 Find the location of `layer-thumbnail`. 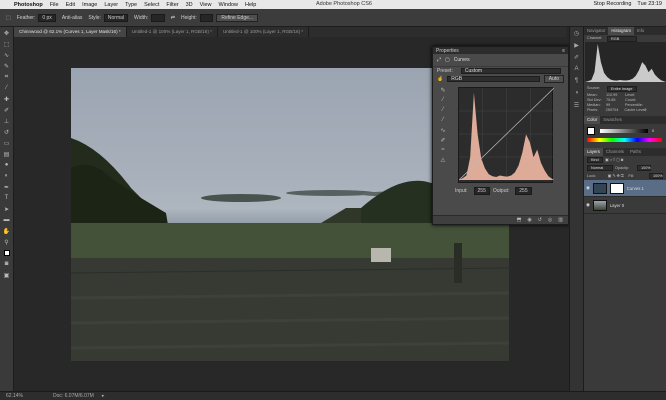

layer-thumbnail is located at coordinates (599, 205).